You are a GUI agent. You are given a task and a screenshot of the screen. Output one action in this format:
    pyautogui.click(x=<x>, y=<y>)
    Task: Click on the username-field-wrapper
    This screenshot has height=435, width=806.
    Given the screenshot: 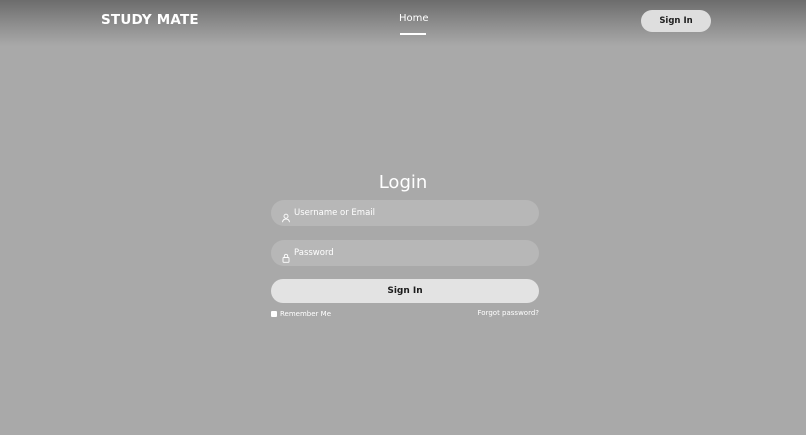 What is the action you would take?
    pyautogui.click(x=405, y=213)
    